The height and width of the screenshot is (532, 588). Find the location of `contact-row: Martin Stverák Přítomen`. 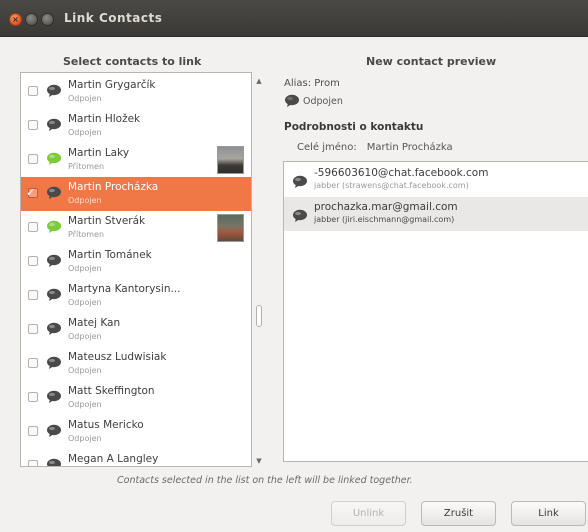

contact-row: Martin Stverák Přítomen is located at coordinates (136, 228).